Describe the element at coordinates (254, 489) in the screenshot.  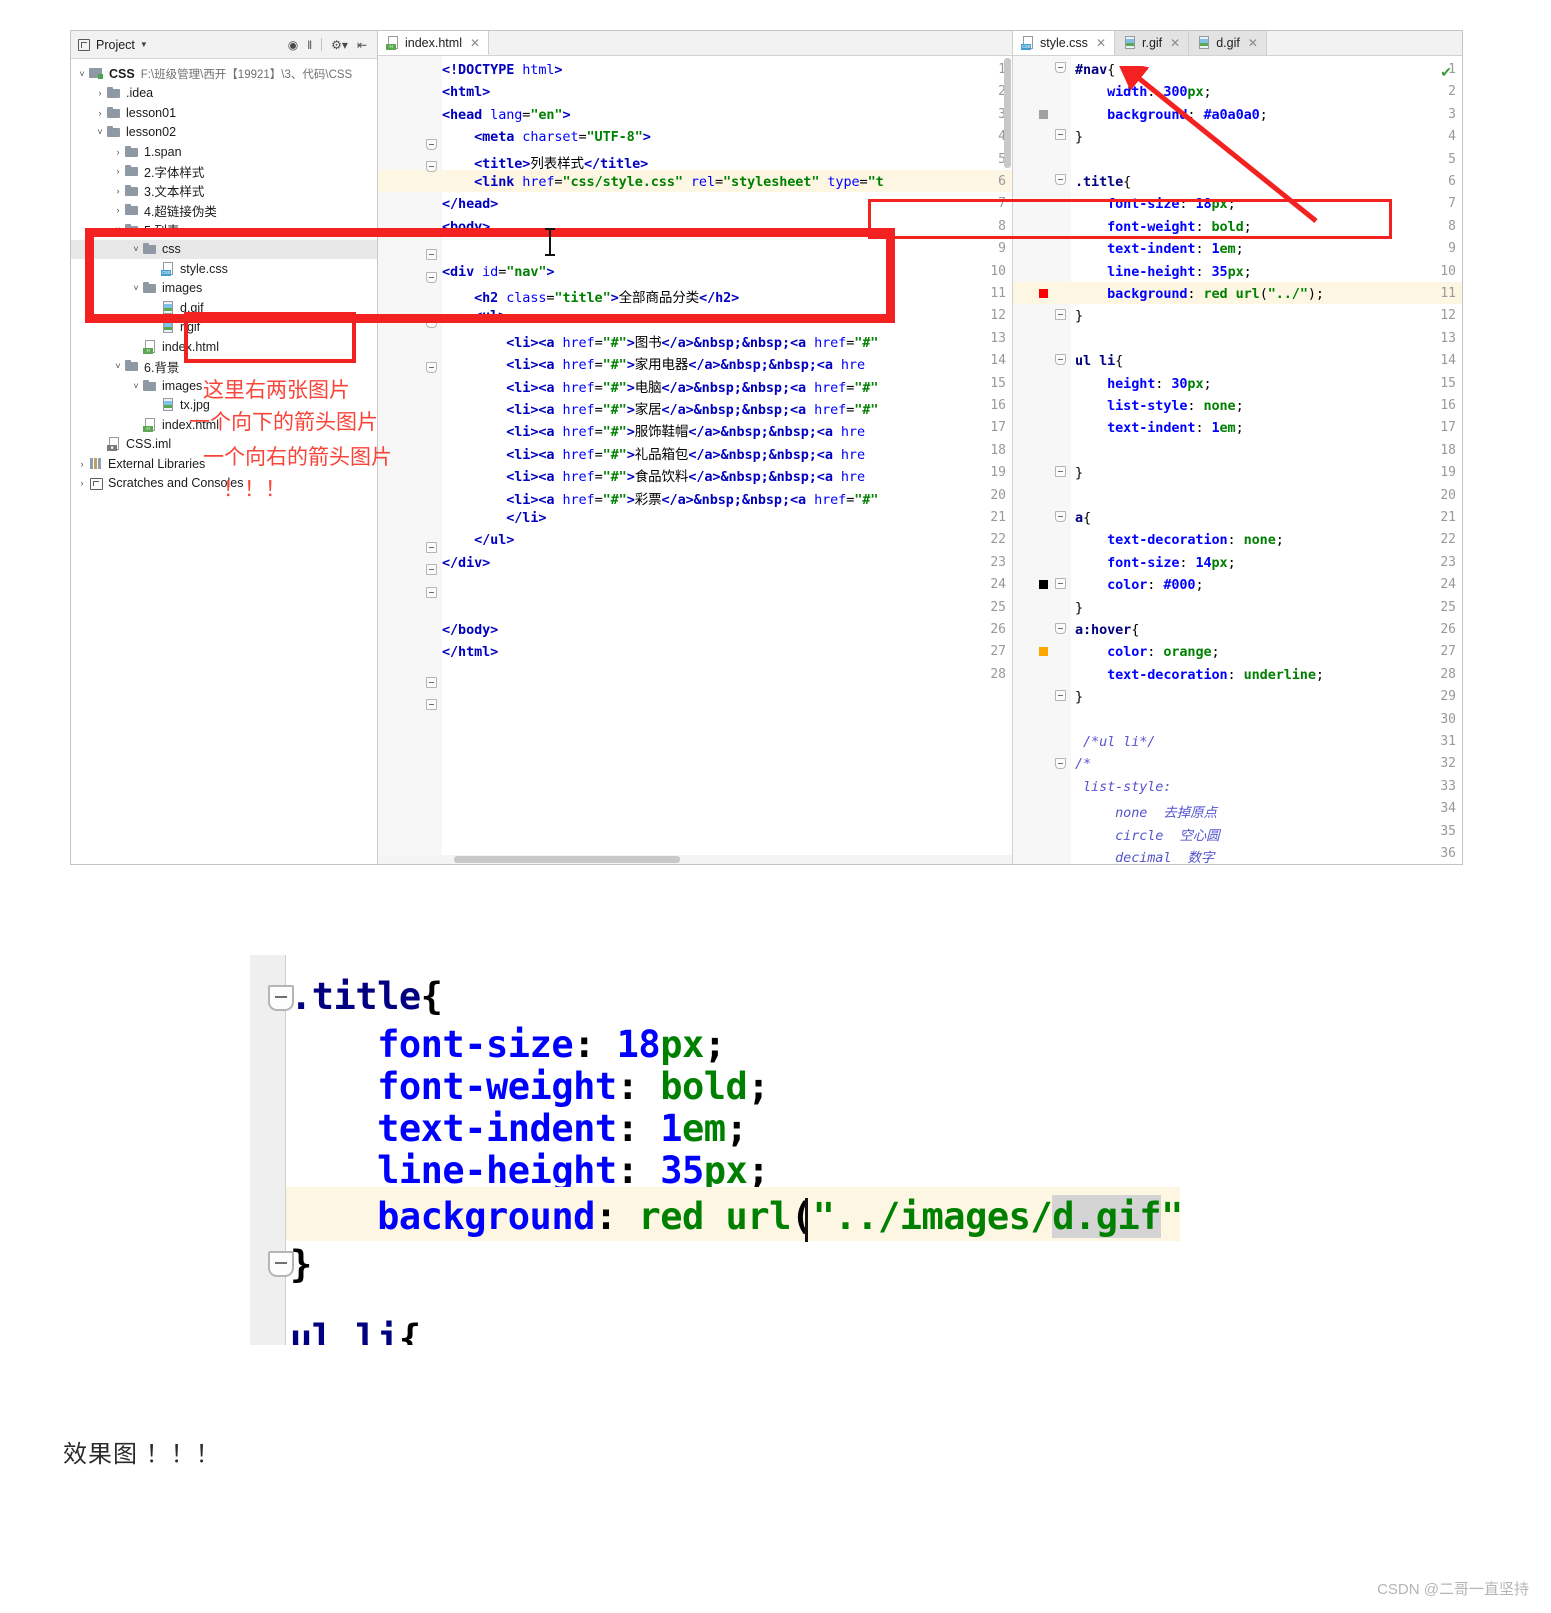
I see `tree-annotation-3: ！！！` at that location.